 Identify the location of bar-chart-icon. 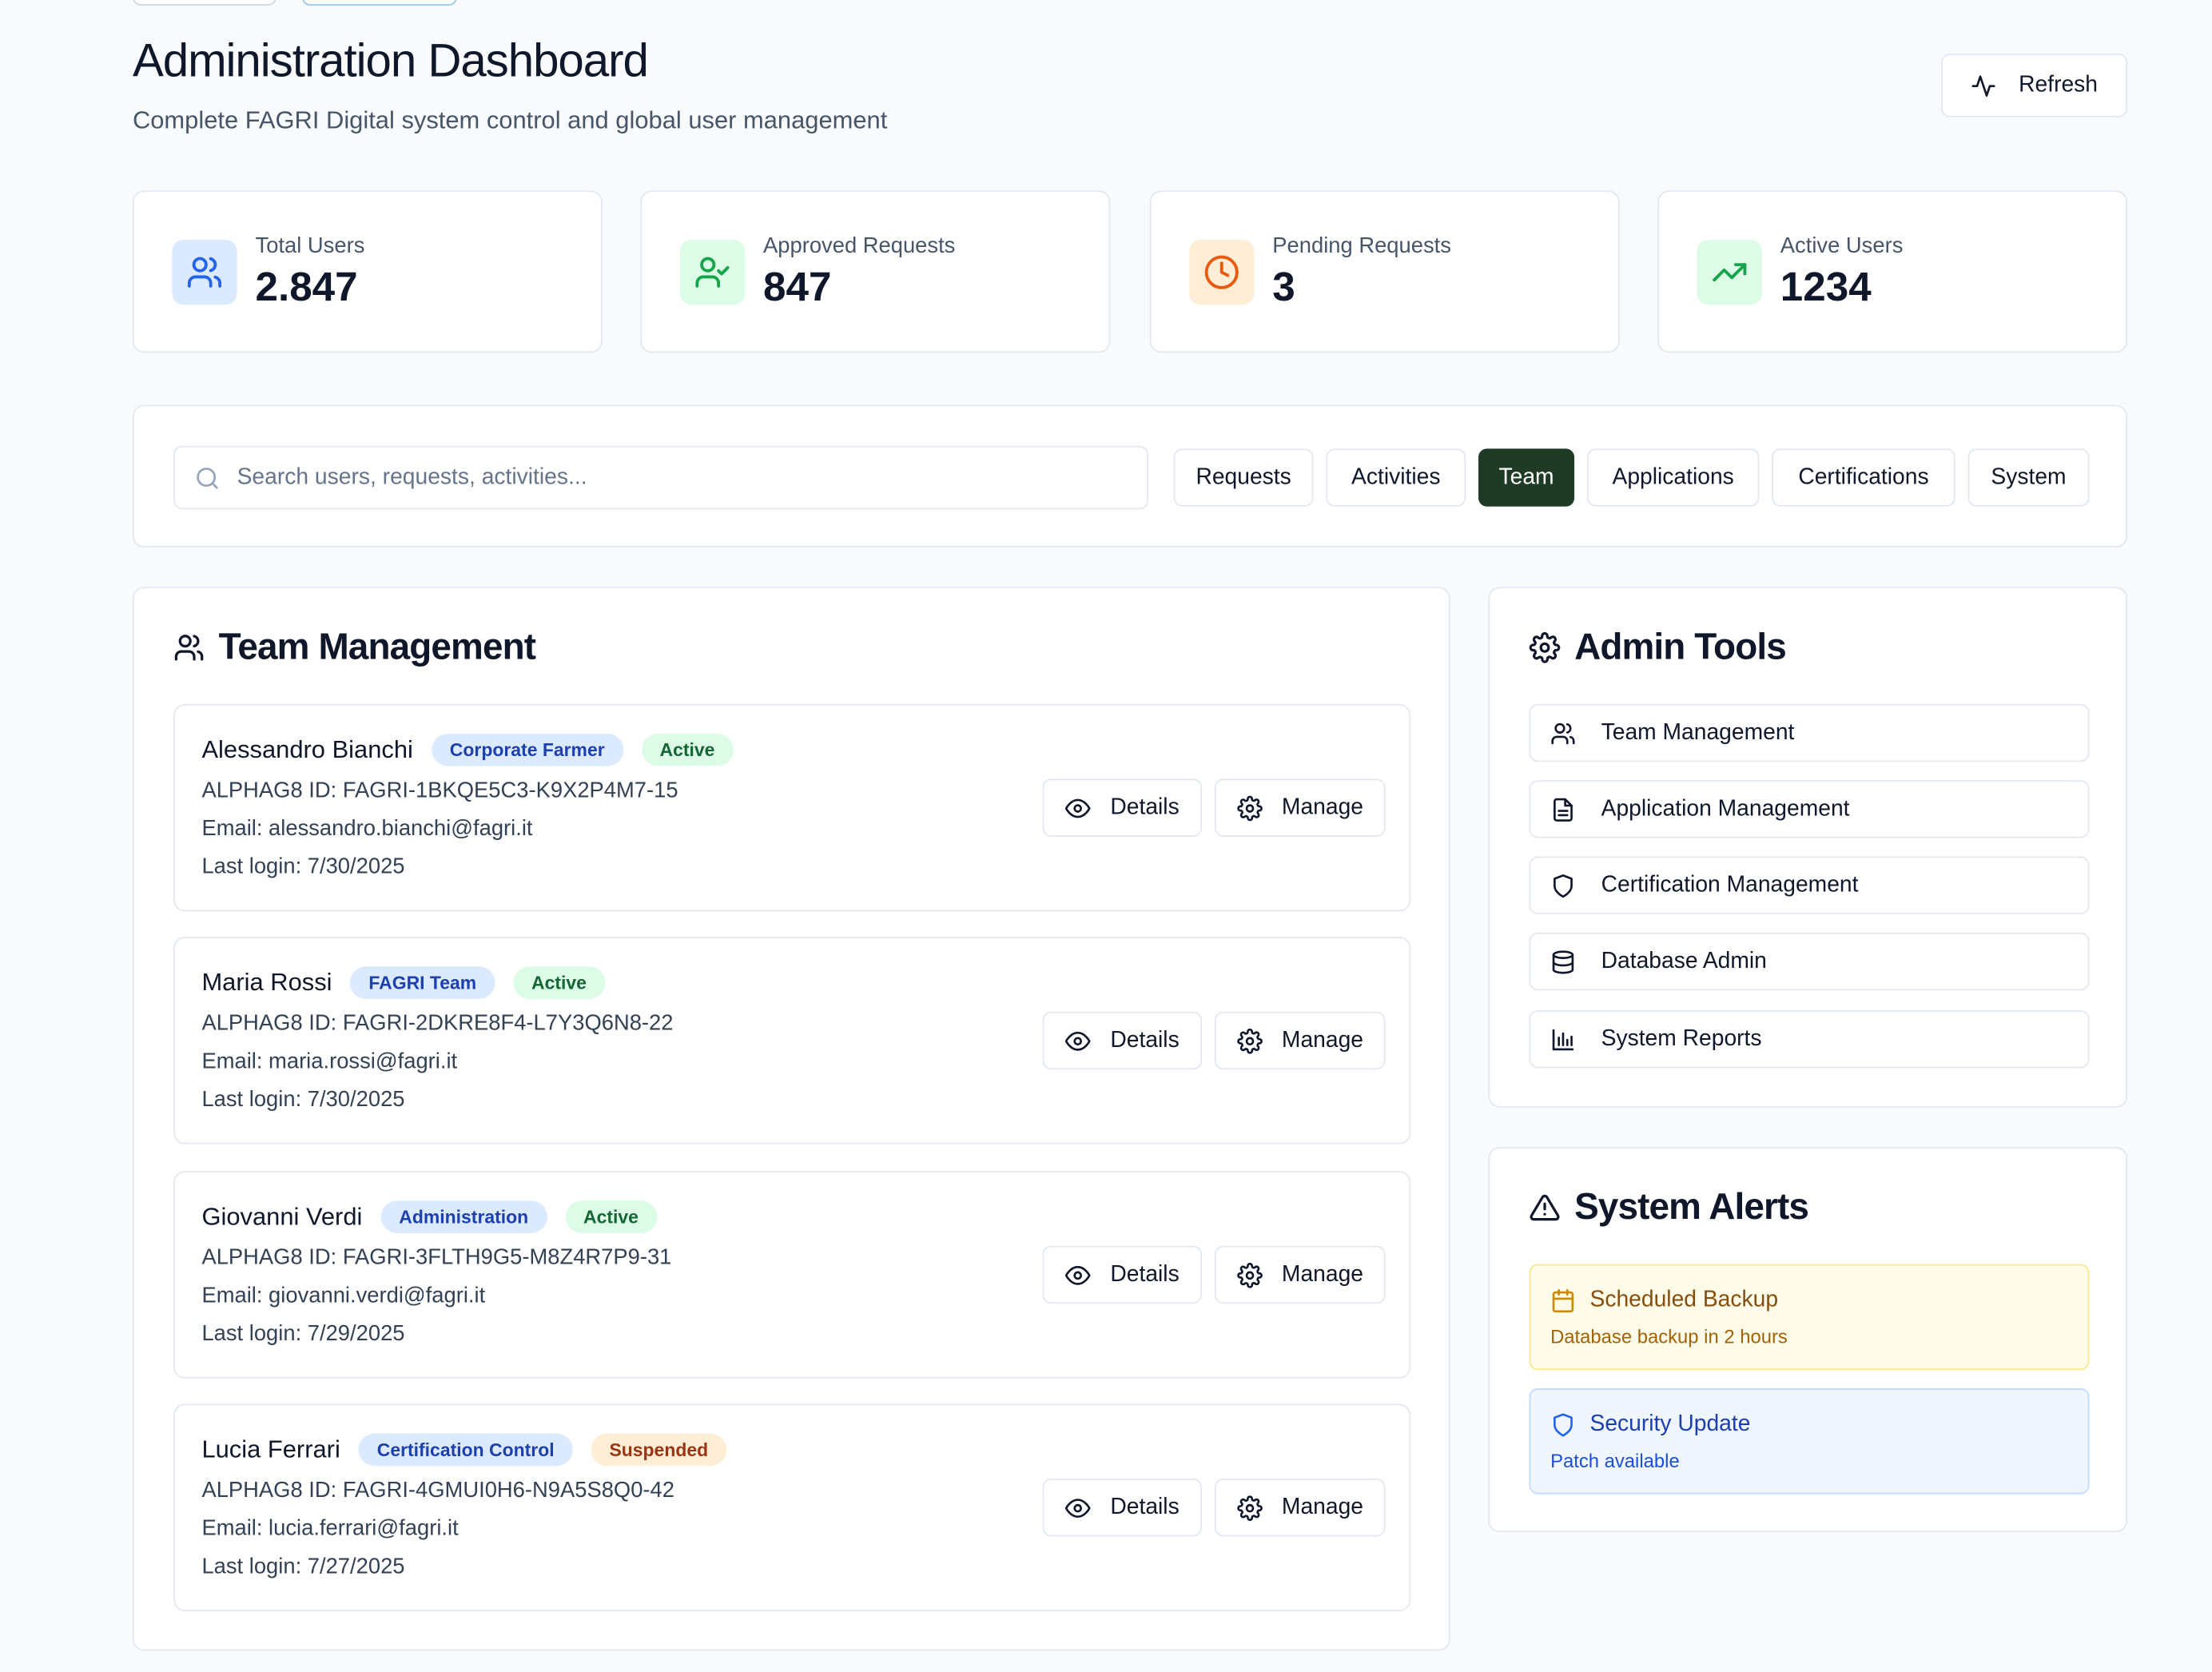
(1563, 1039).